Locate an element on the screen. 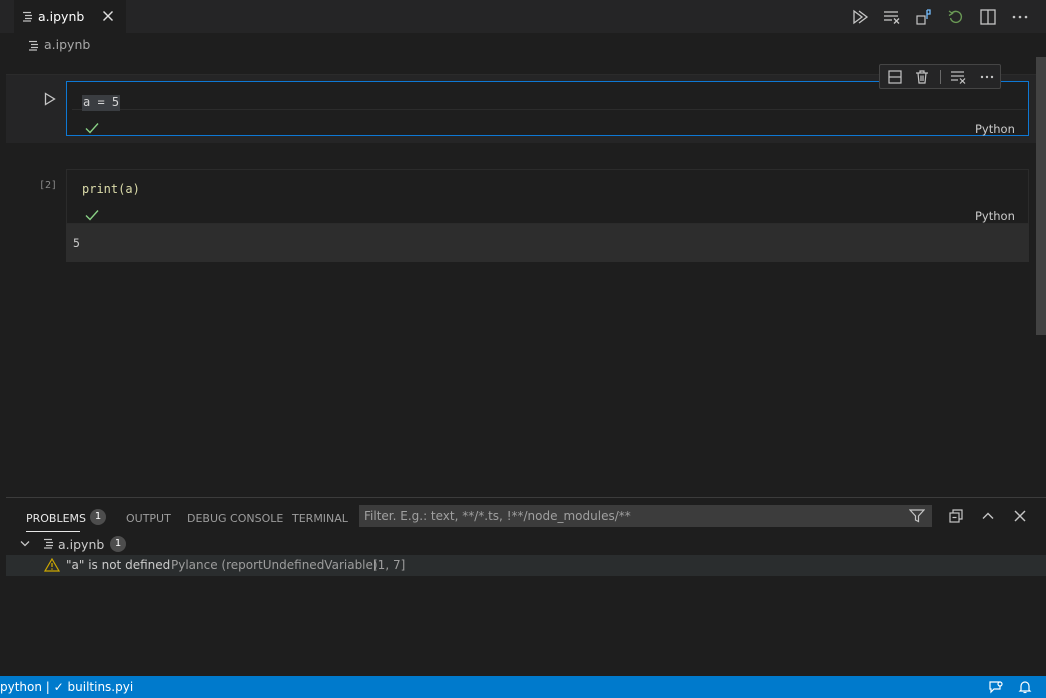 The height and width of the screenshot is (698, 1046). editor-tab: a.ipynb is located at coordinates (70, 16).